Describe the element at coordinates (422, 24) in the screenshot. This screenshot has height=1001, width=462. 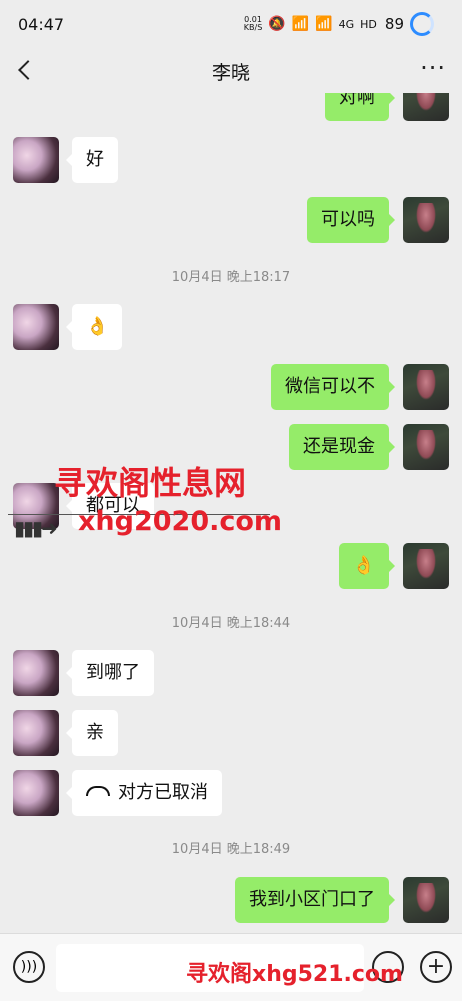
I see `loading-ring-icon` at that location.